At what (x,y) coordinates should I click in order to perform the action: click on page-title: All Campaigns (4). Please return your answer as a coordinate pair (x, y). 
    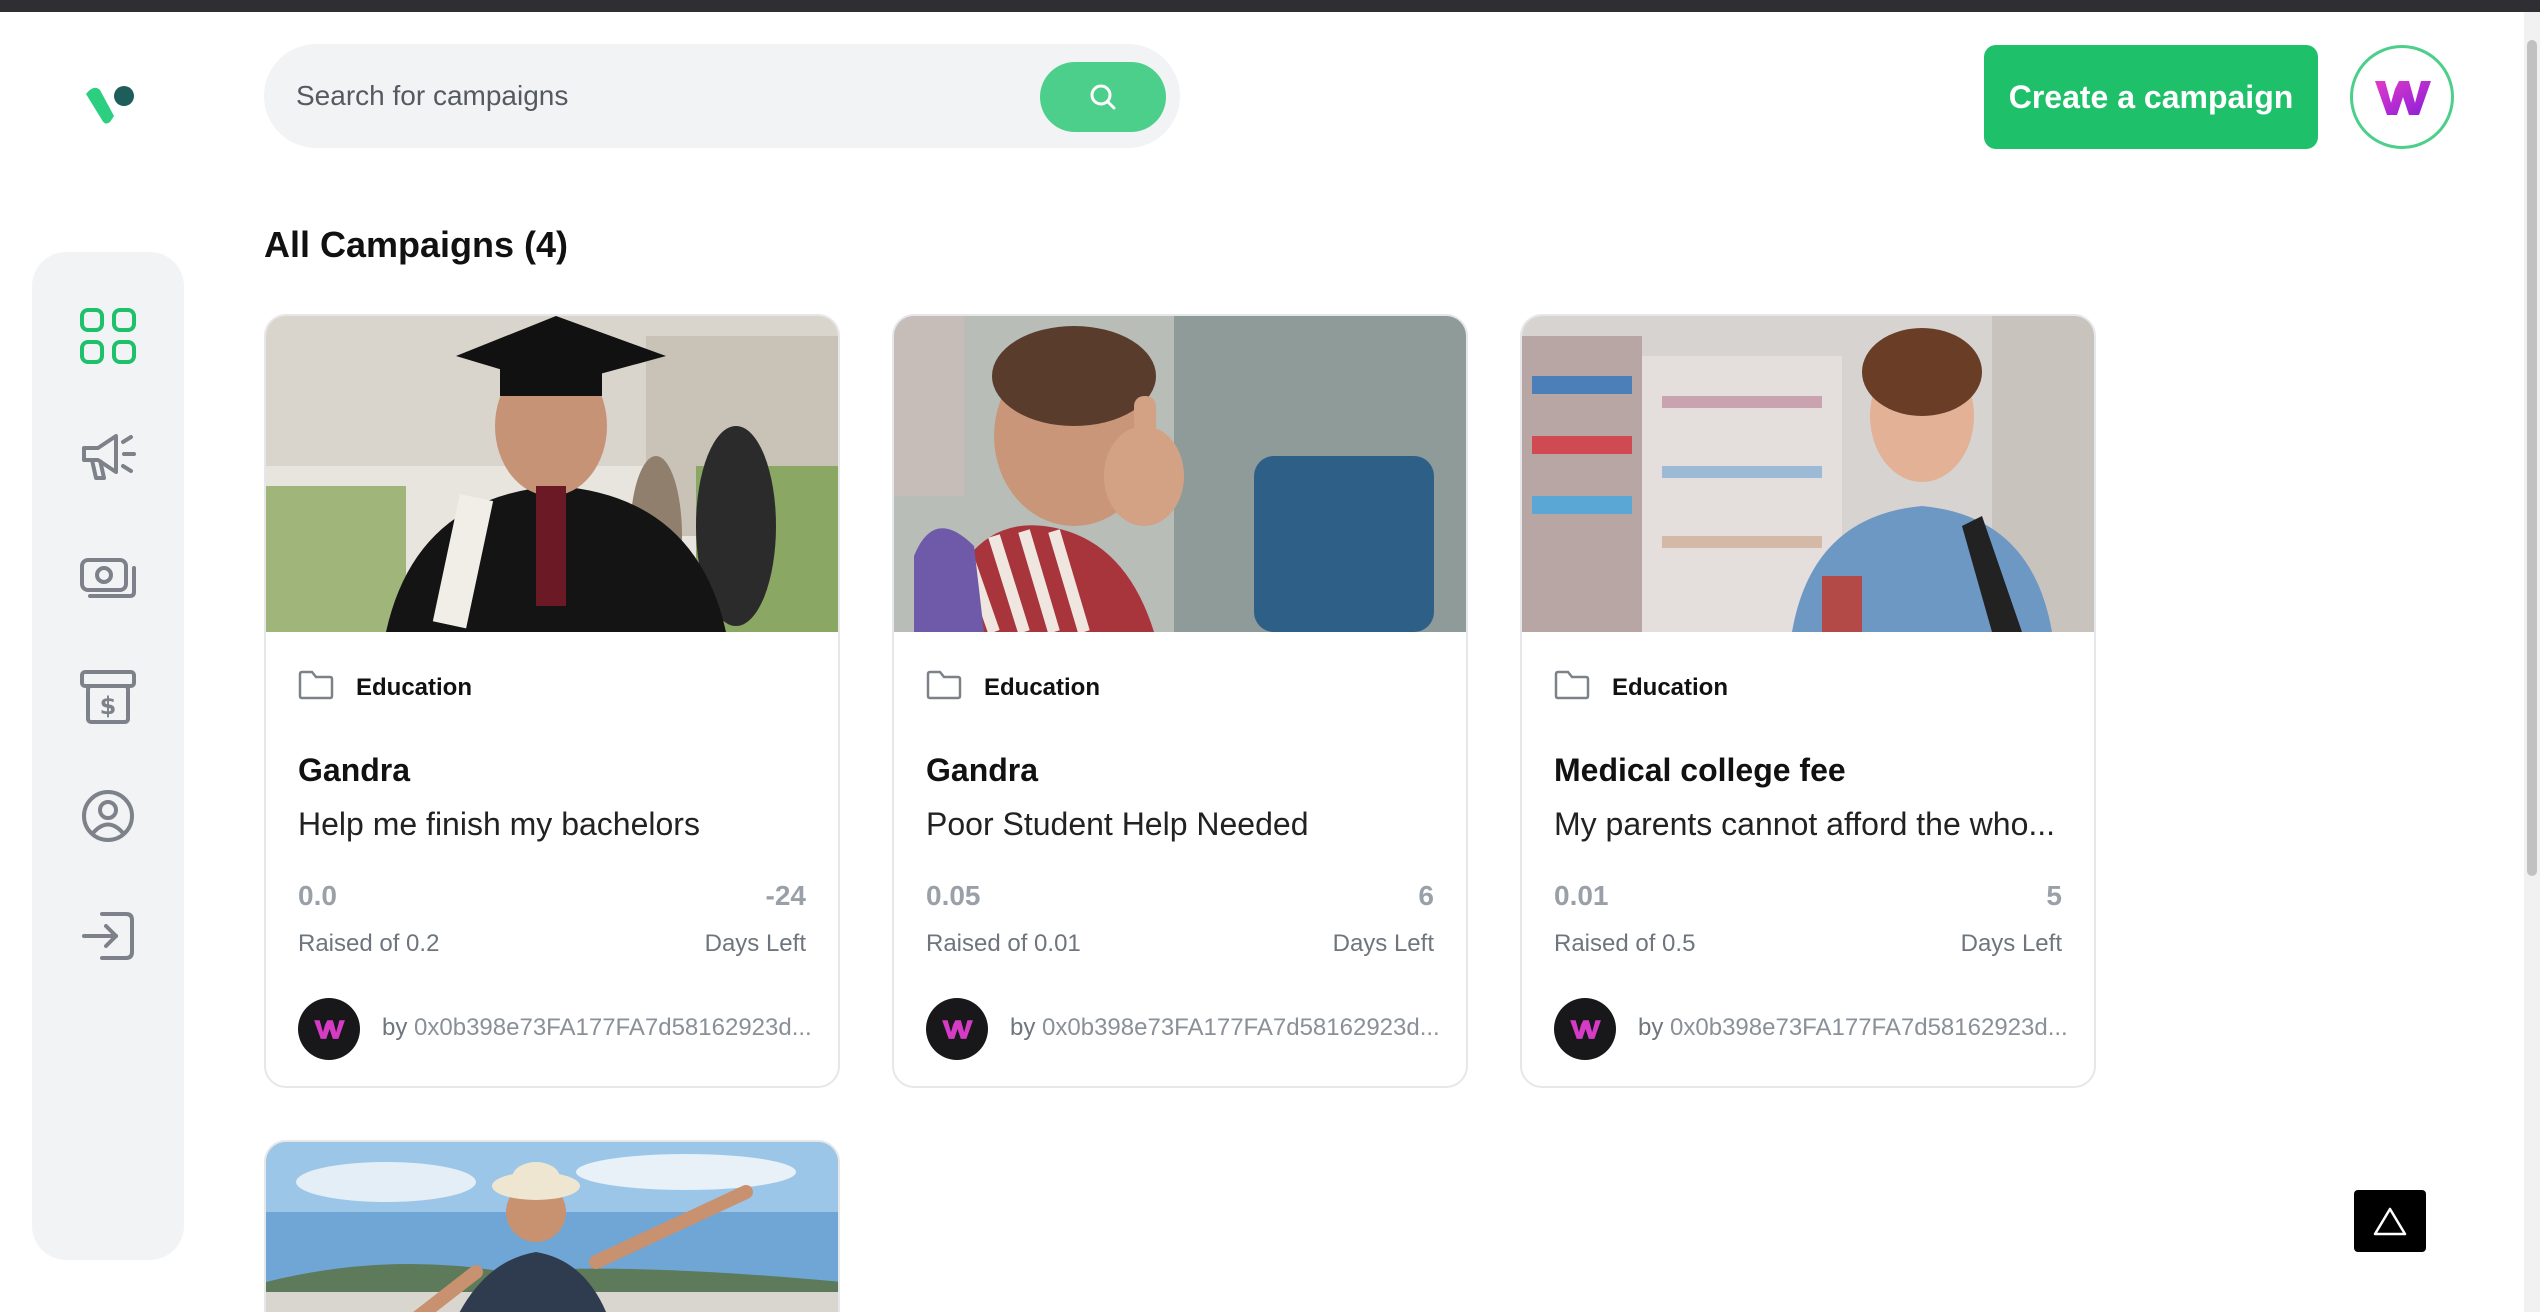
    Looking at the image, I should click on (416, 244).